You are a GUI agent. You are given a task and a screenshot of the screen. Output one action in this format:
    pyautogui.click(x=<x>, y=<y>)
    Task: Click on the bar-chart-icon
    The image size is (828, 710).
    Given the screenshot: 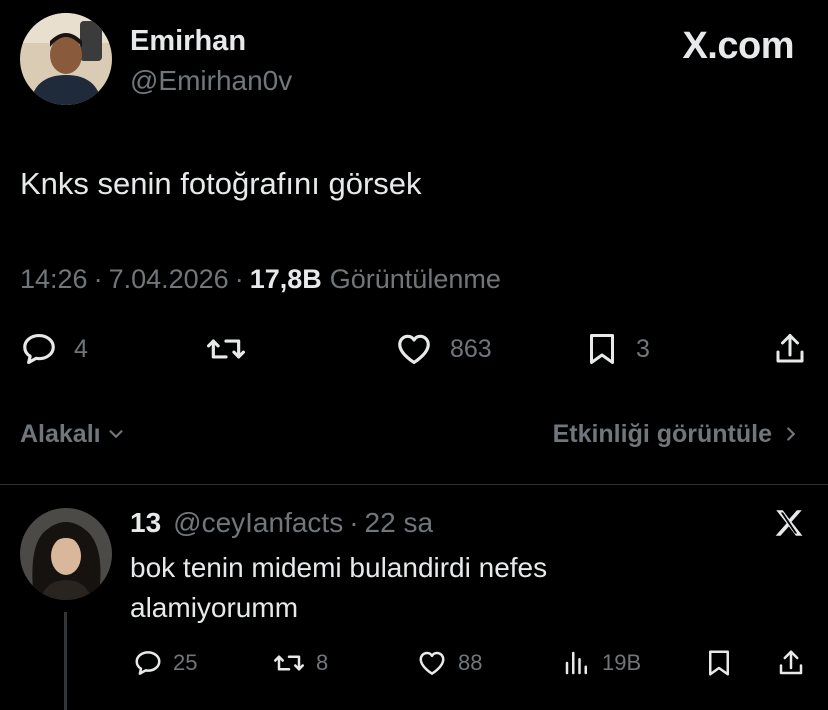 What is the action you would take?
    pyautogui.click(x=576, y=663)
    